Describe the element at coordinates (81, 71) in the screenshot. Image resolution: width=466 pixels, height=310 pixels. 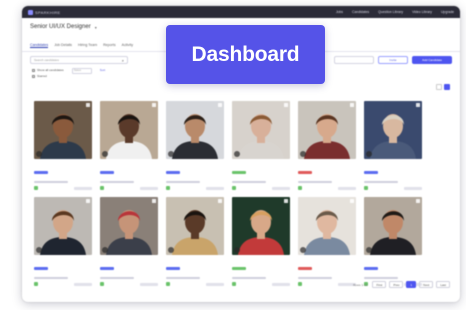
I see `status-select: Status` at that location.